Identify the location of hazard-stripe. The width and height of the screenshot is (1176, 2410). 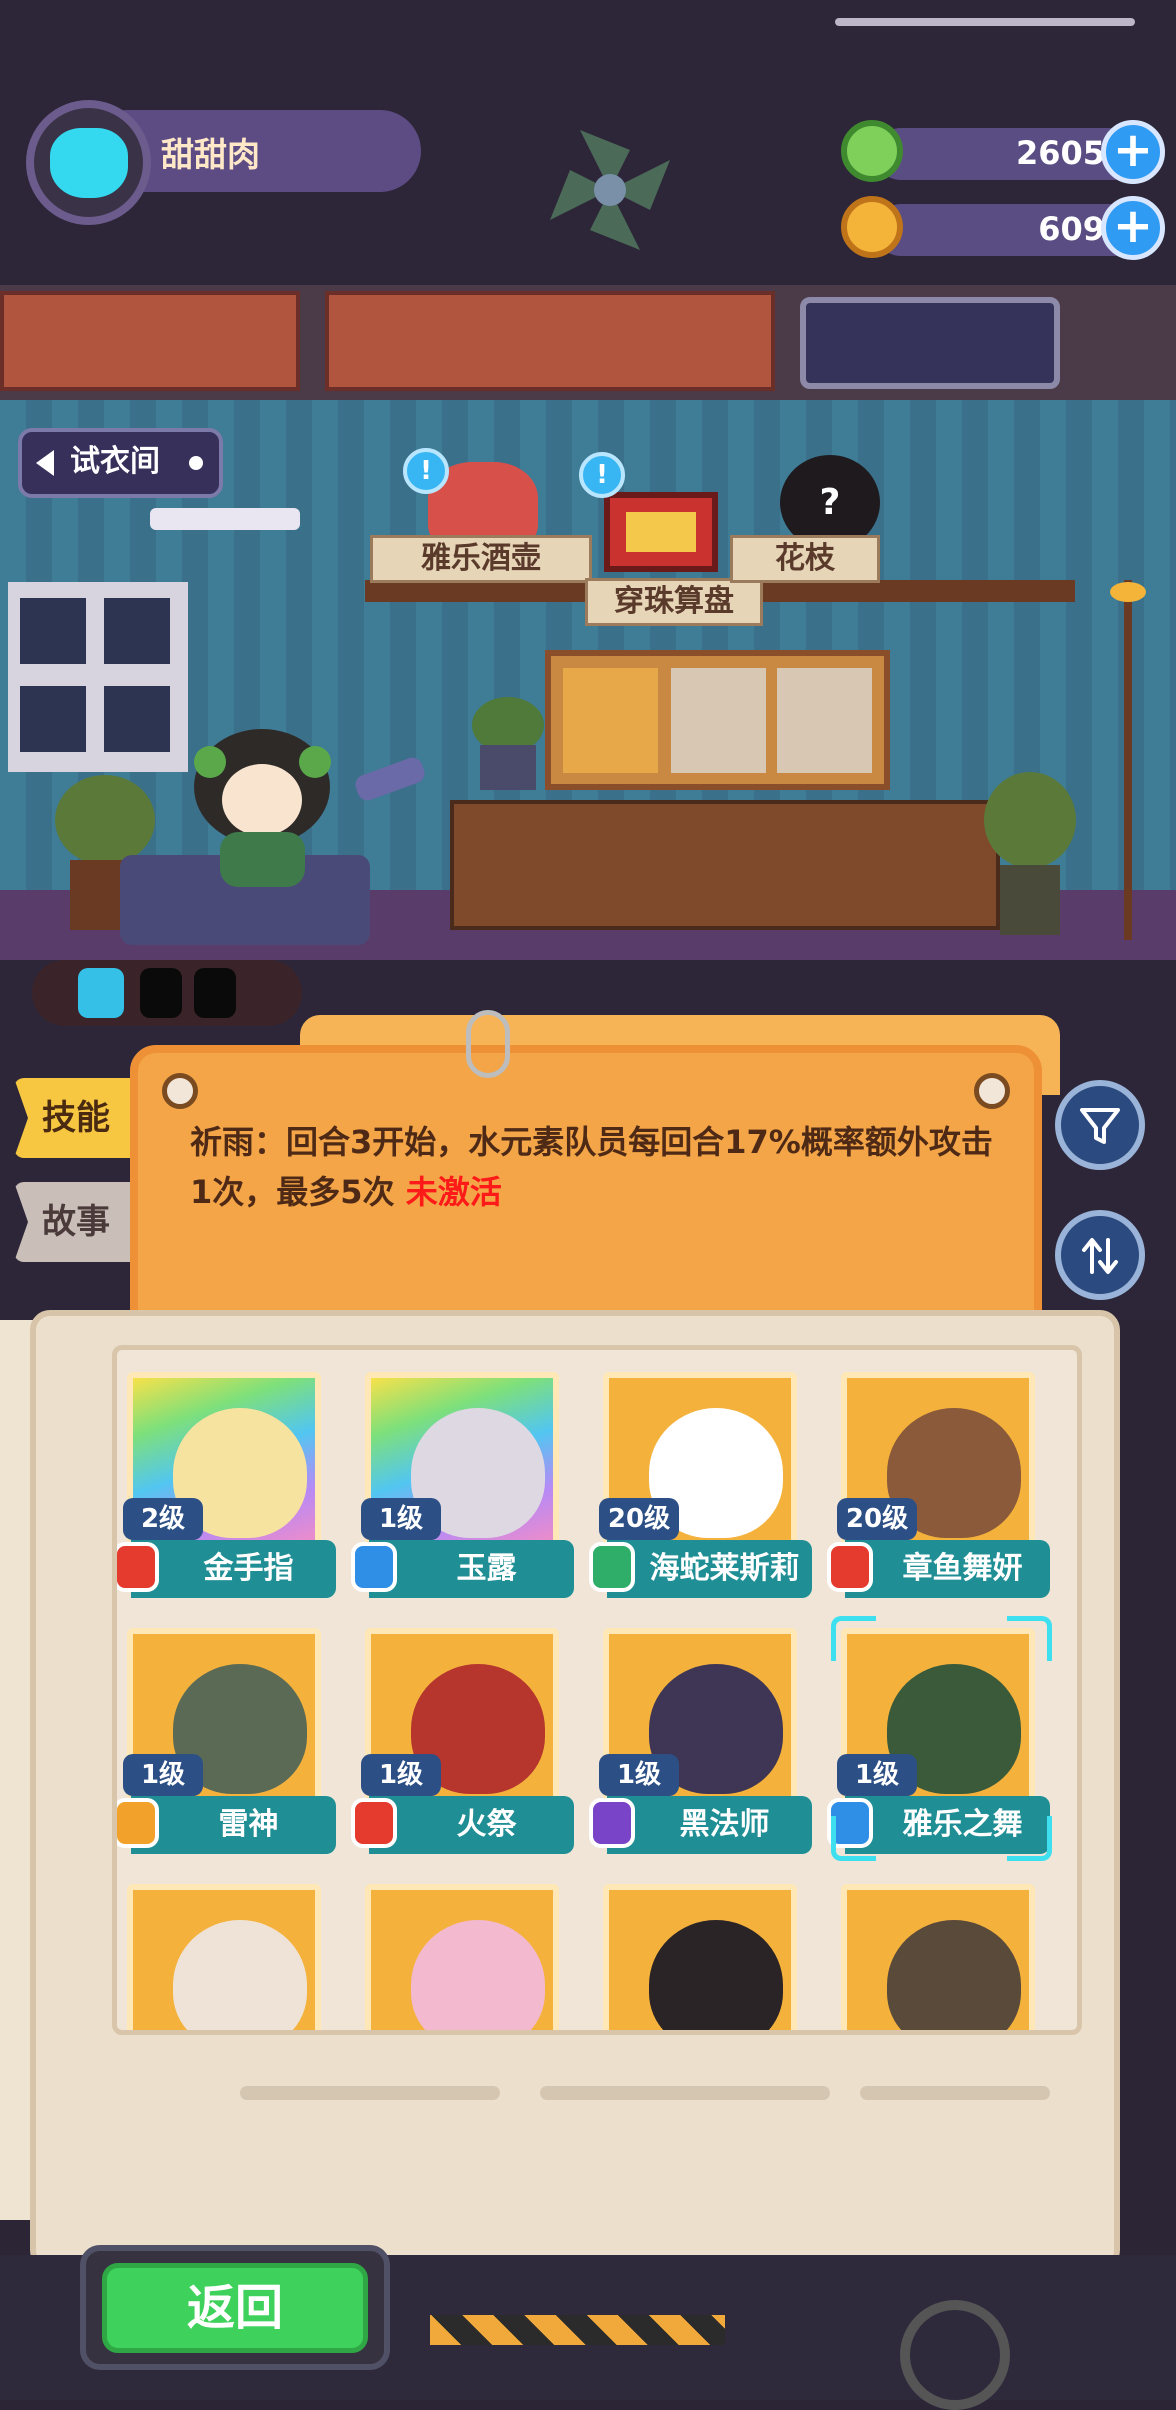
(577, 2330).